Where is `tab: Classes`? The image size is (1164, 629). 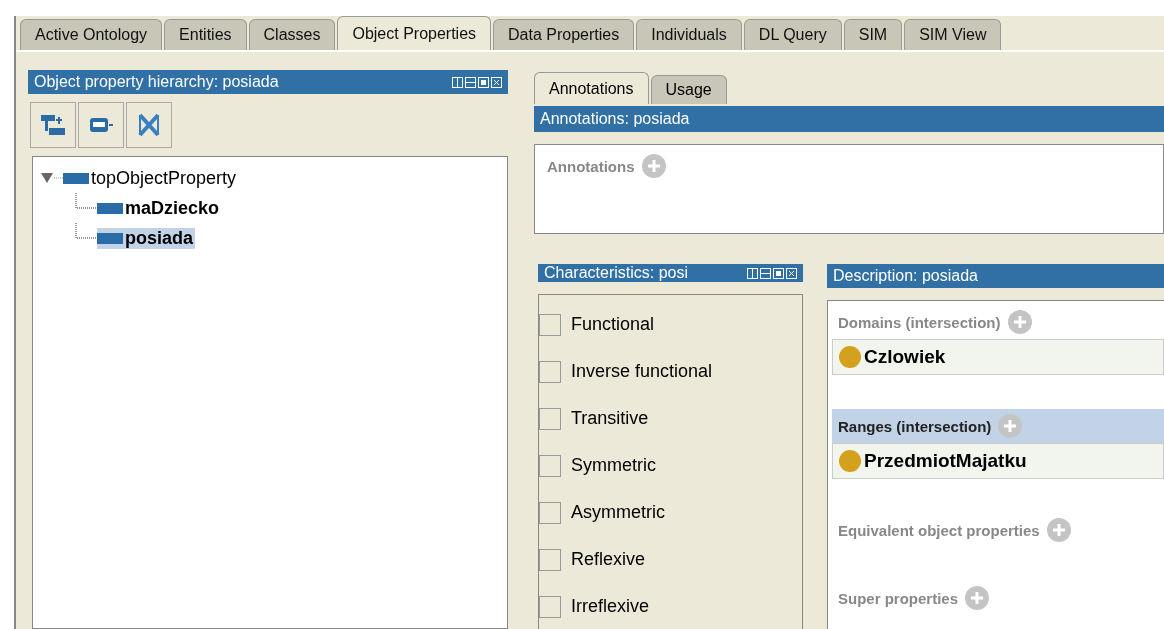 tab: Classes is located at coordinates (292, 34).